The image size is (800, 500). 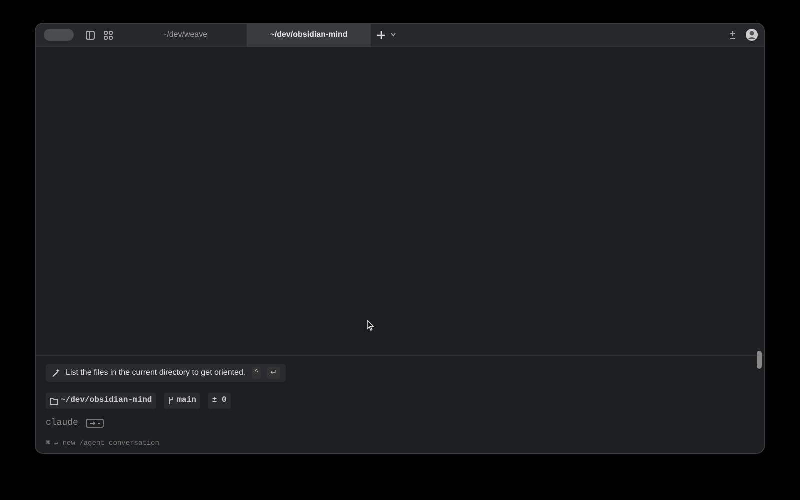 What do you see at coordinates (108, 35) in the screenshot?
I see `grid-icon` at bounding box center [108, 35].